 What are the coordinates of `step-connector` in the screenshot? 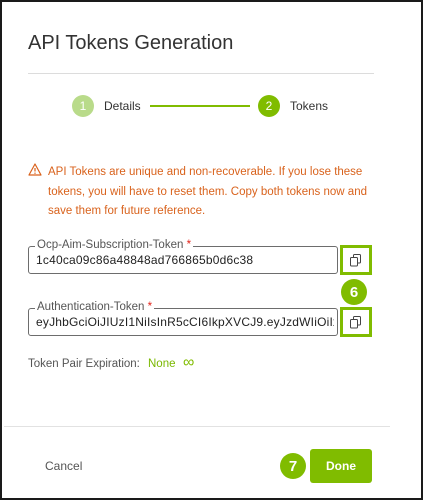 It's located at (200, 106).